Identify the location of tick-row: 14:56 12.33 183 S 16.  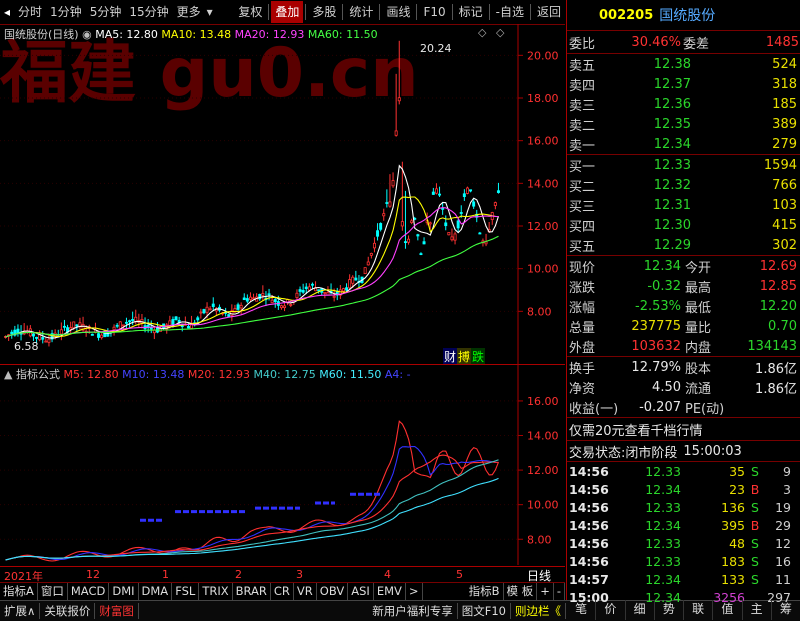
(683, 561).